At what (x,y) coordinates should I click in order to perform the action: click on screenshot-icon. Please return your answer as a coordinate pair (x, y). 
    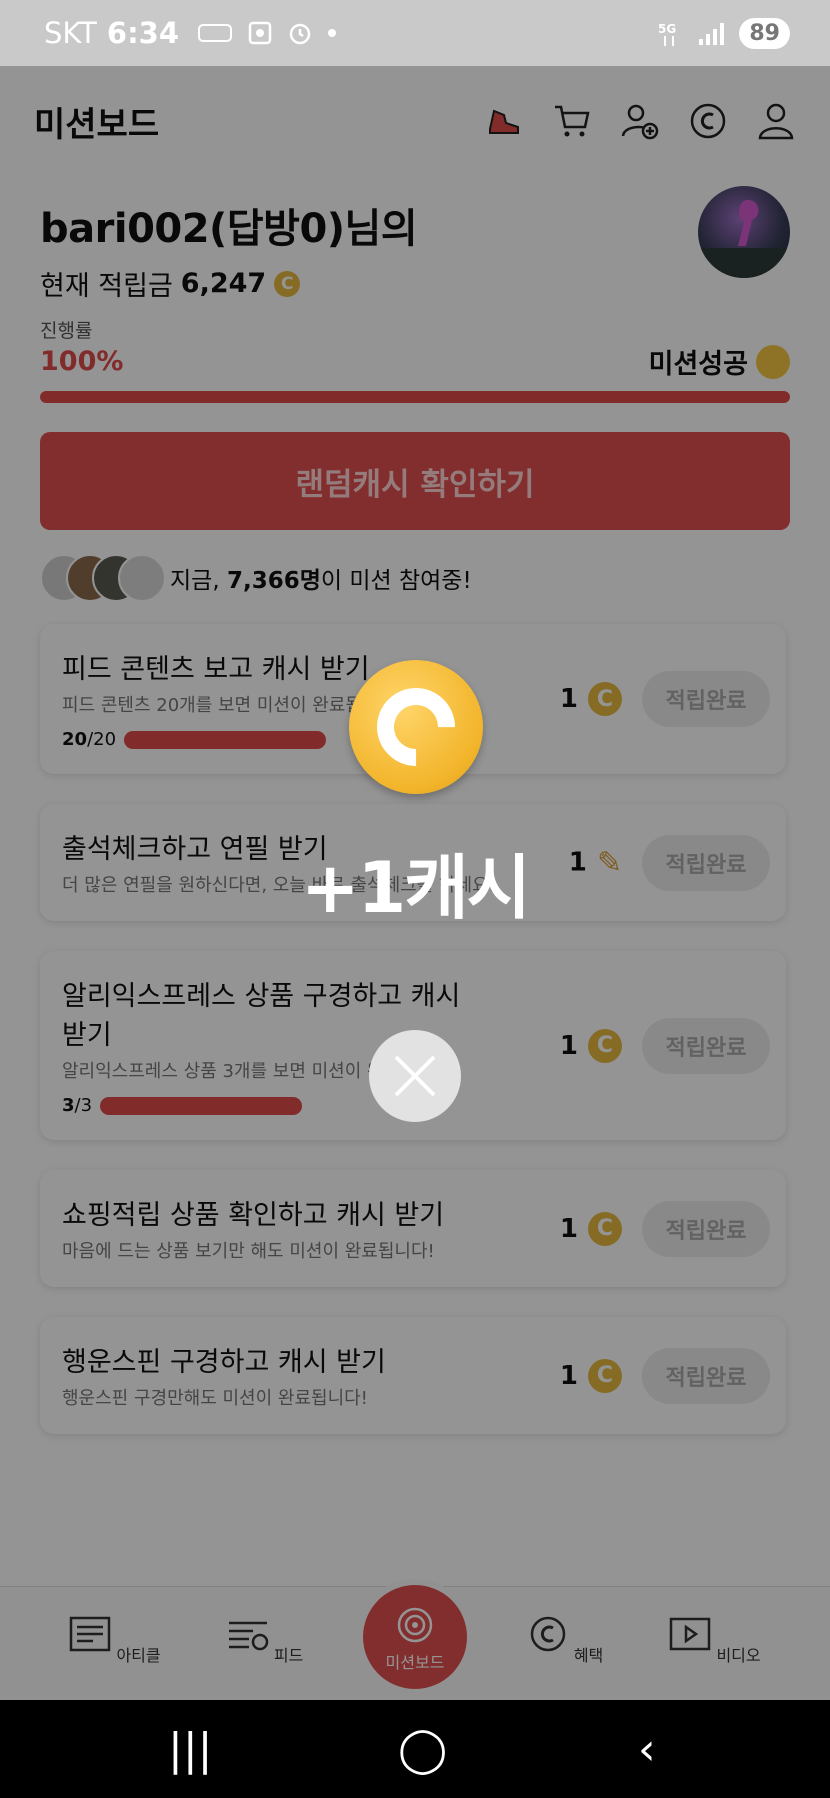
    Looking at the image, I should click on (260, 33).